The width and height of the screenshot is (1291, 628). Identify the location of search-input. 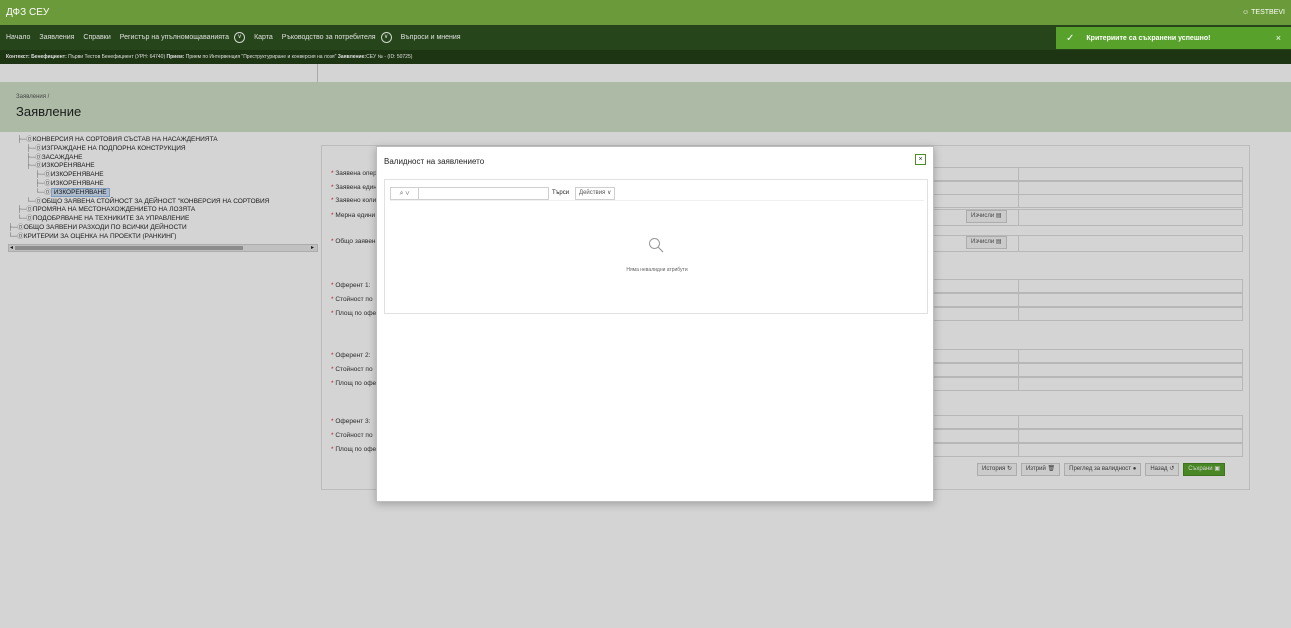
(483, 193).